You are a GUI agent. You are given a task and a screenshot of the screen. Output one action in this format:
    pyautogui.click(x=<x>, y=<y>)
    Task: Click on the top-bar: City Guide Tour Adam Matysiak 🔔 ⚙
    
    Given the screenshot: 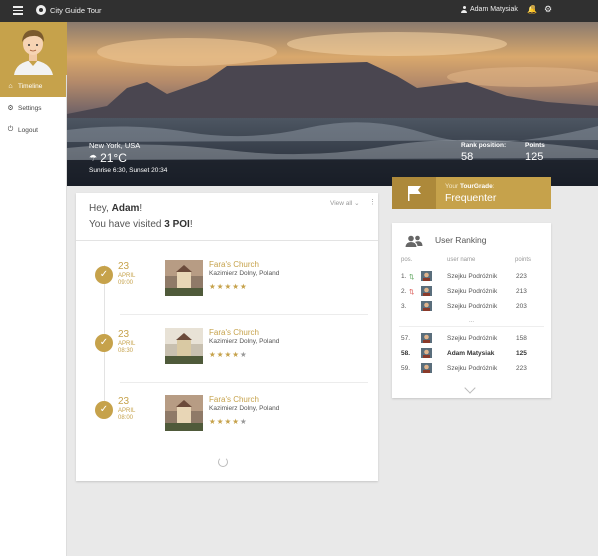 What is the action you would take?
    pyautogui.click(x=299, y=11)
    